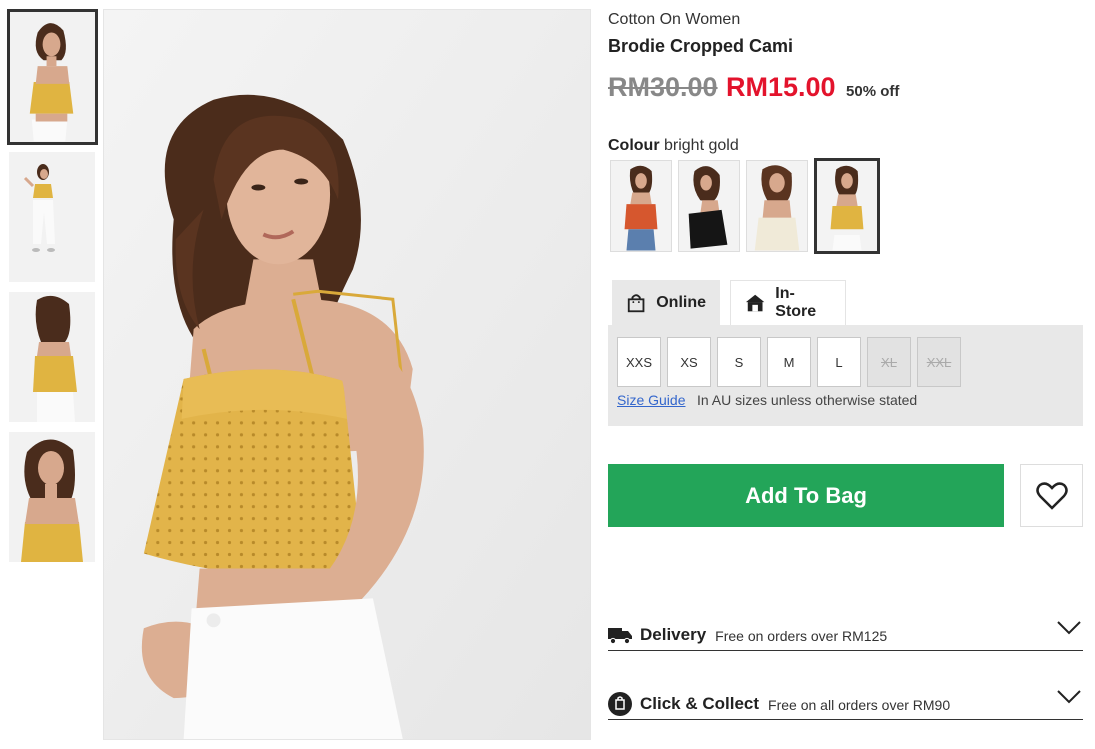  I want to click on size-option-xl: XL, so click(889, 362).